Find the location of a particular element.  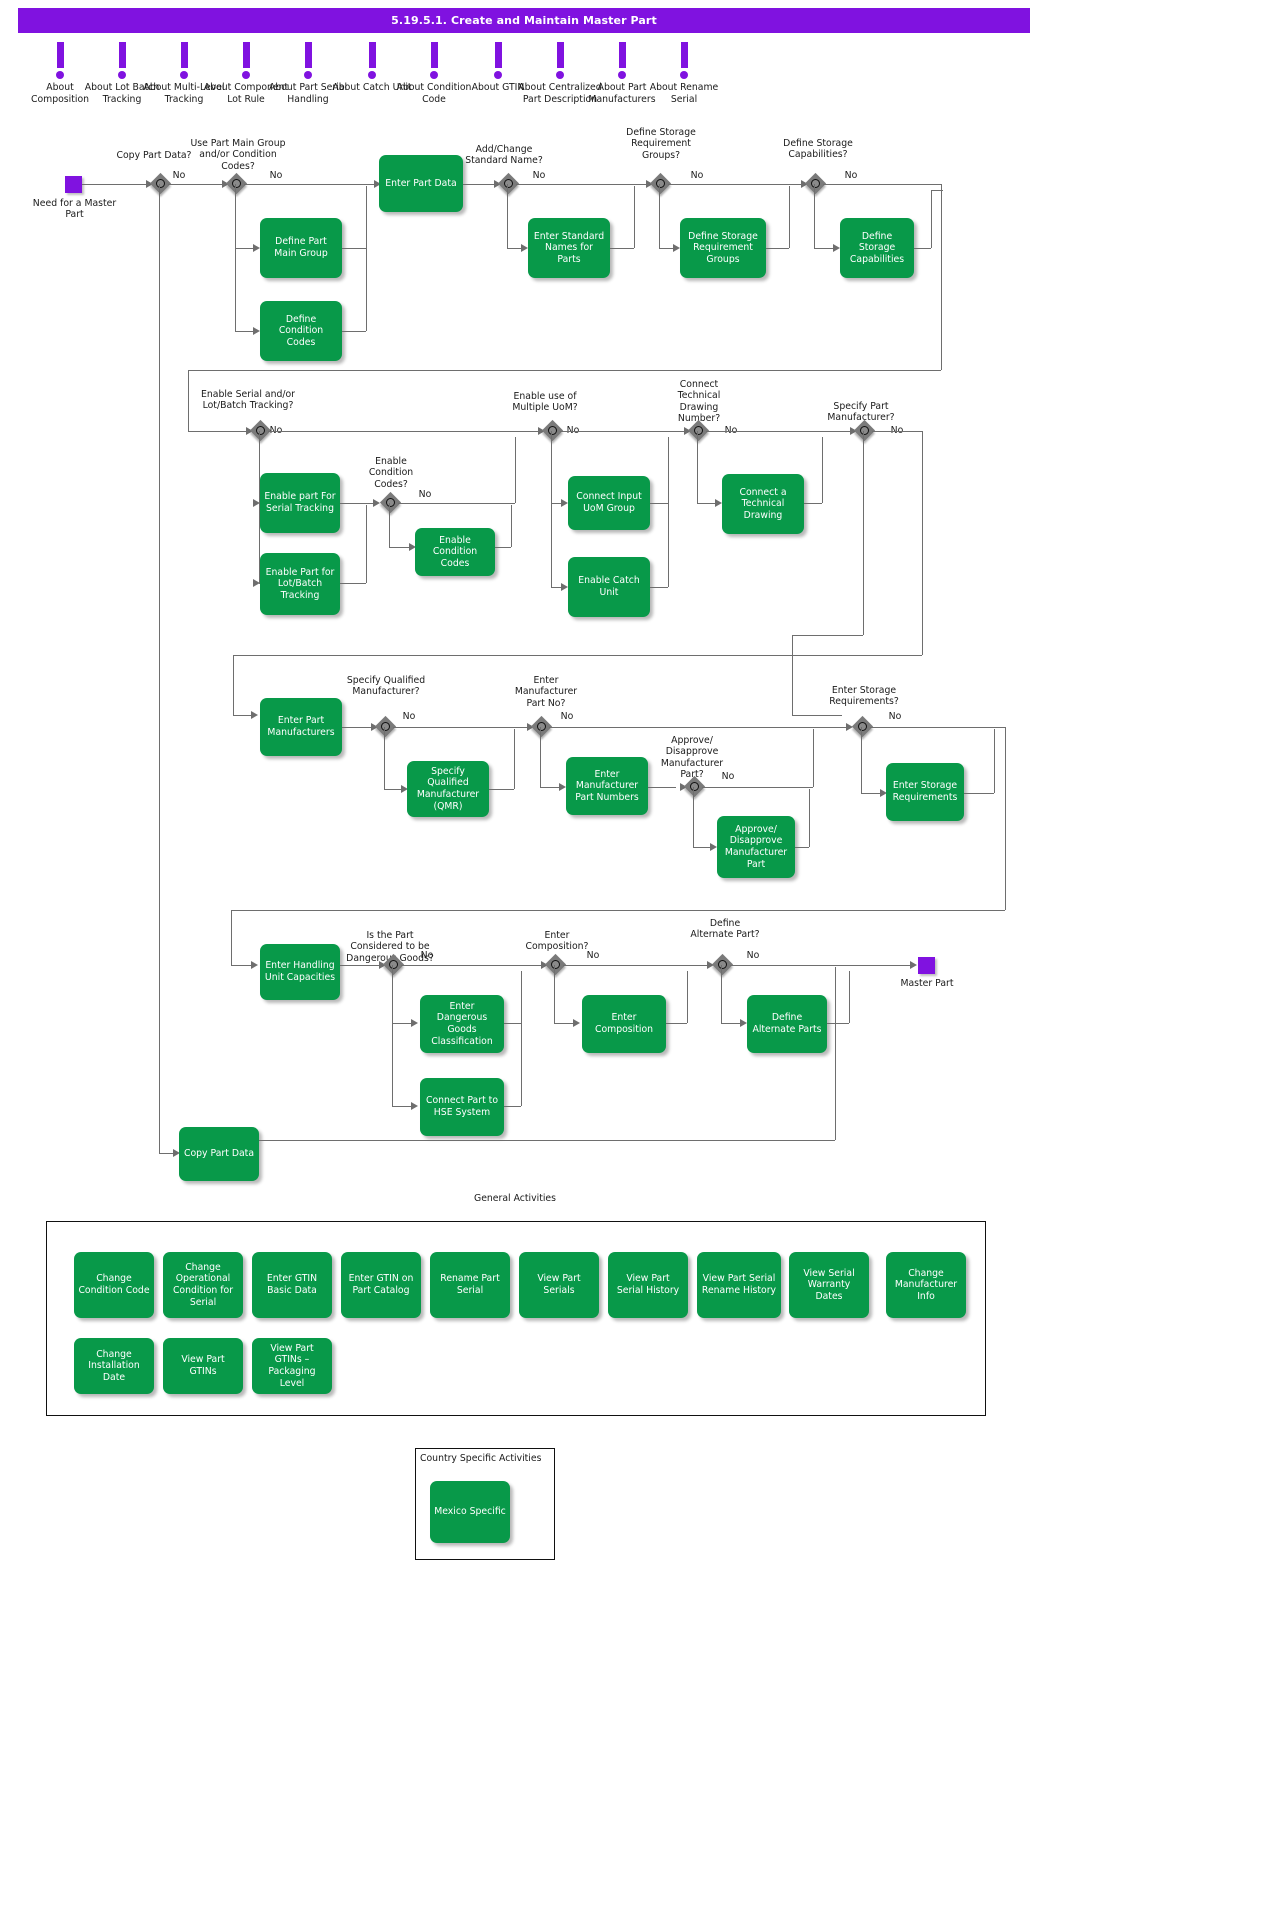

gateway-specify-part-manufacturer is located at coordinates (865, 431).